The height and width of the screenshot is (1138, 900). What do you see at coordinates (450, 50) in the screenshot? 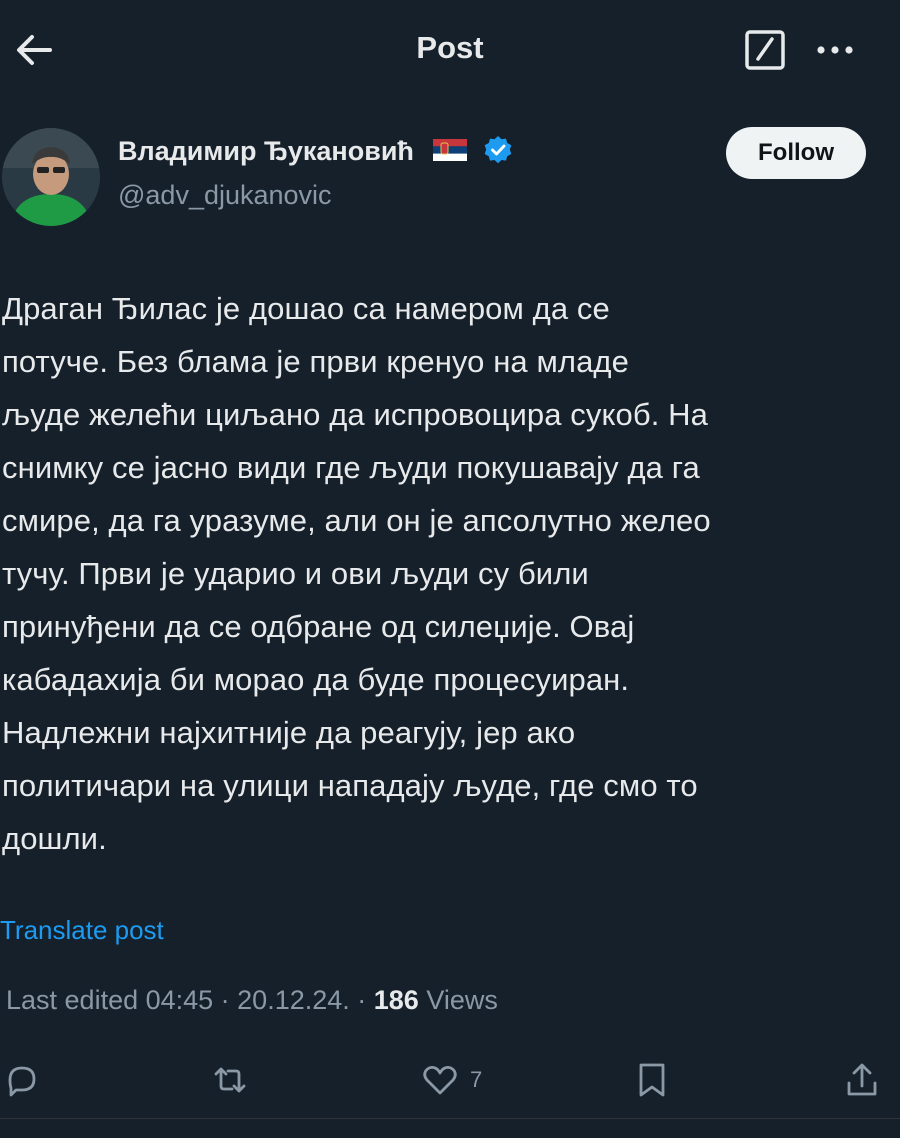
I see `top-bar: Post` at bounding box center [450, 50].